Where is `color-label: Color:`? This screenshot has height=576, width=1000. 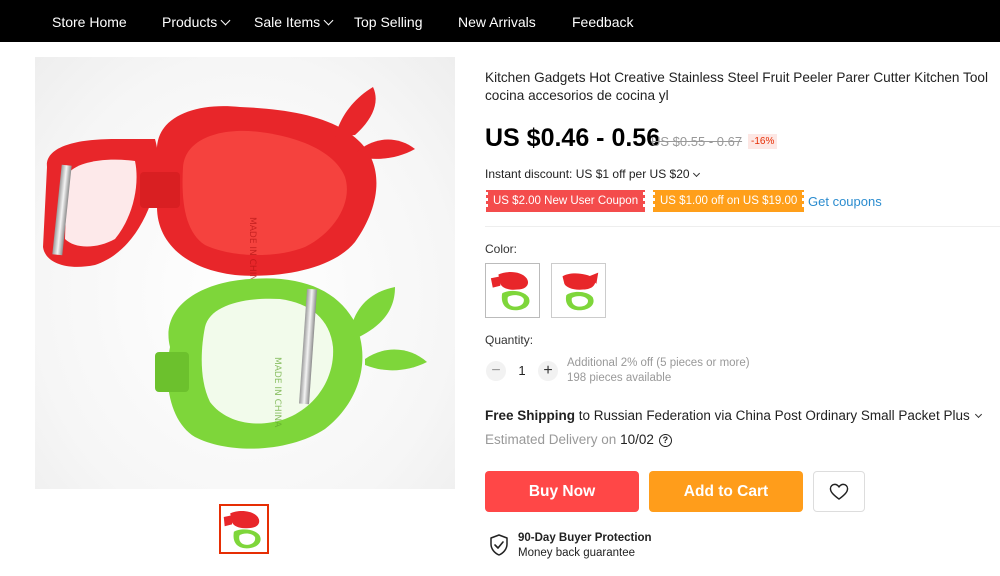
color-label: Color: is located at coordinates (501, 249).